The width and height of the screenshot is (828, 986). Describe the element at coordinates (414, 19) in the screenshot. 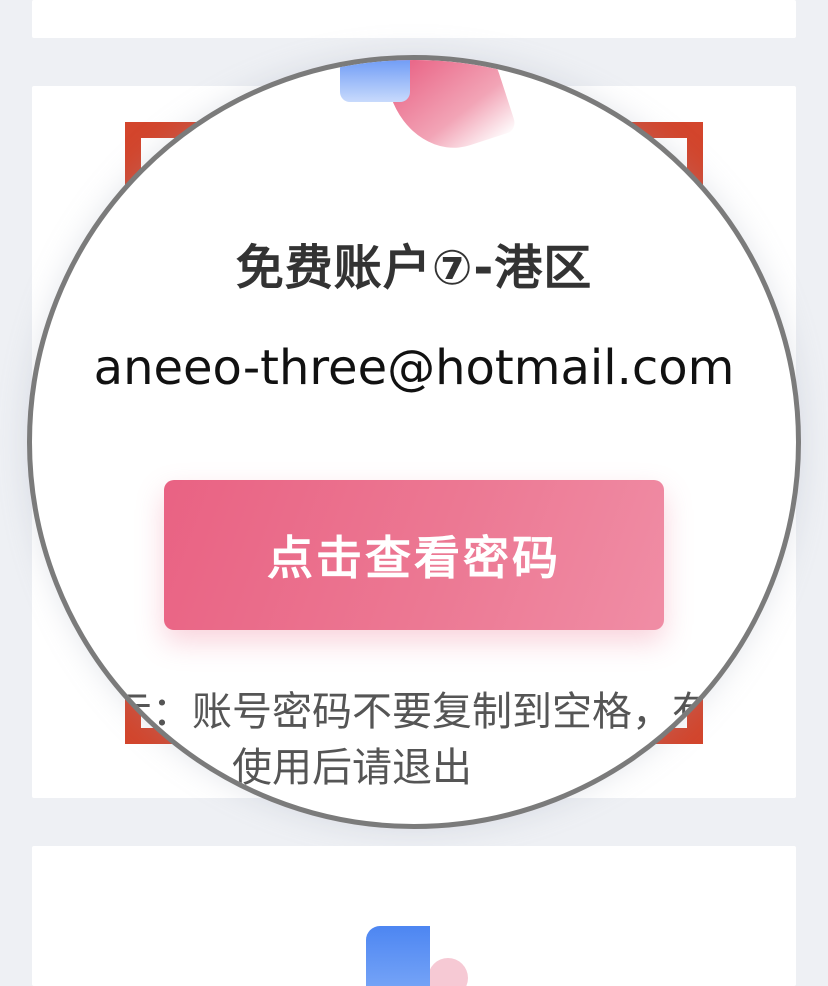

I see `previous-account-card` at that location.